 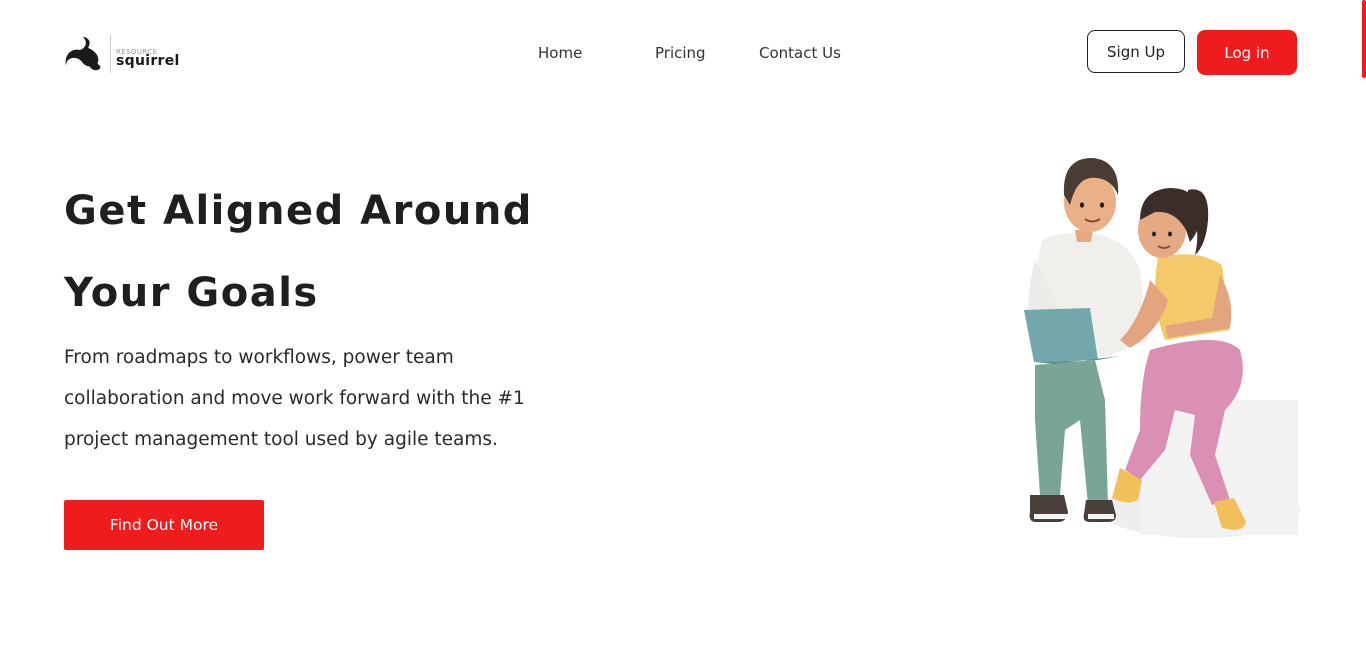 What do you see at coordinates (680, 53) in the screenshot?
I see `nav-pricing-link: Pricing` at bounding box center [680, 53].